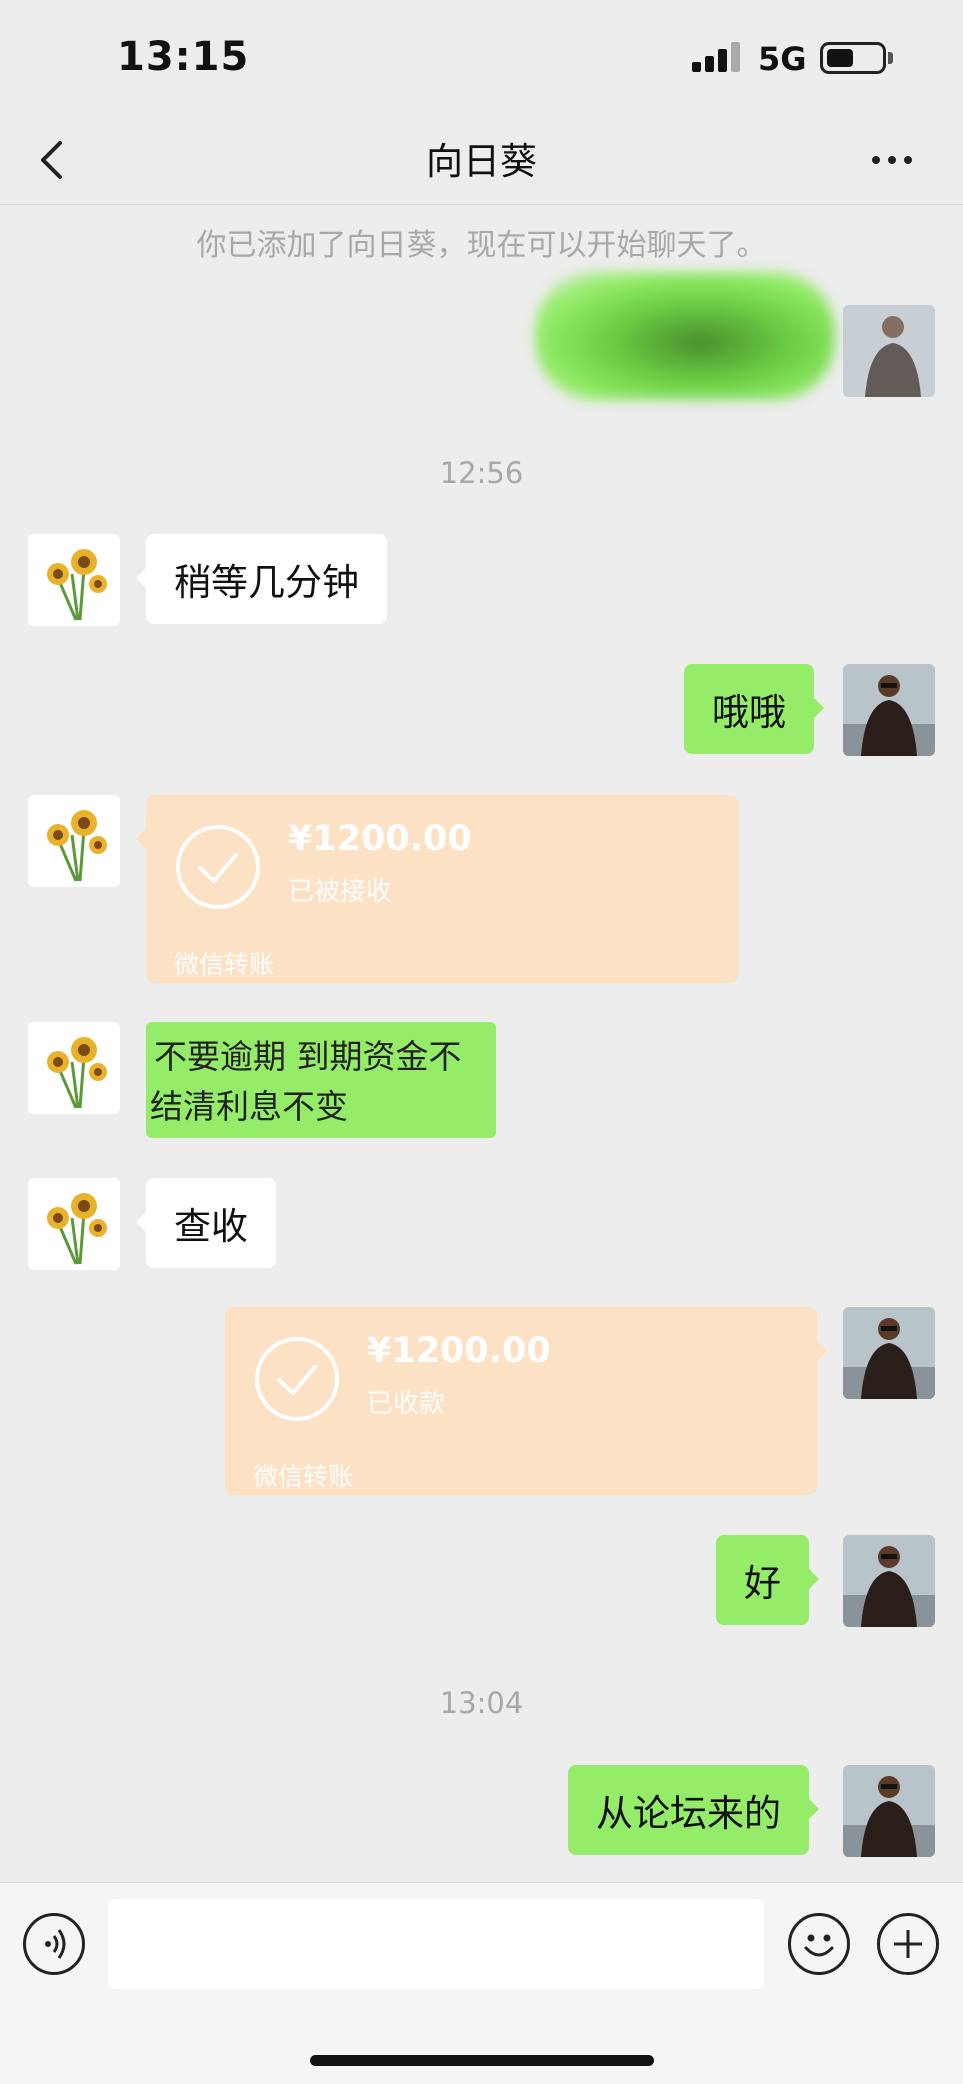 The width and height of the screenshot is (963, 2084). What do you see at coordinates (406, 1404) in the screenshot?
I see `transfer-status: 已收款` at bounding box center [406, 1404].